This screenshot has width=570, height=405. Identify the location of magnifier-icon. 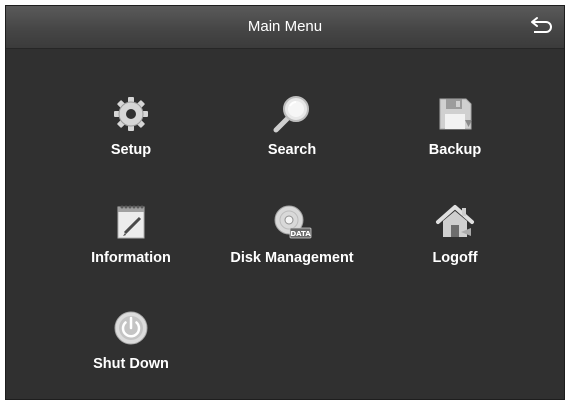
(292, 114).